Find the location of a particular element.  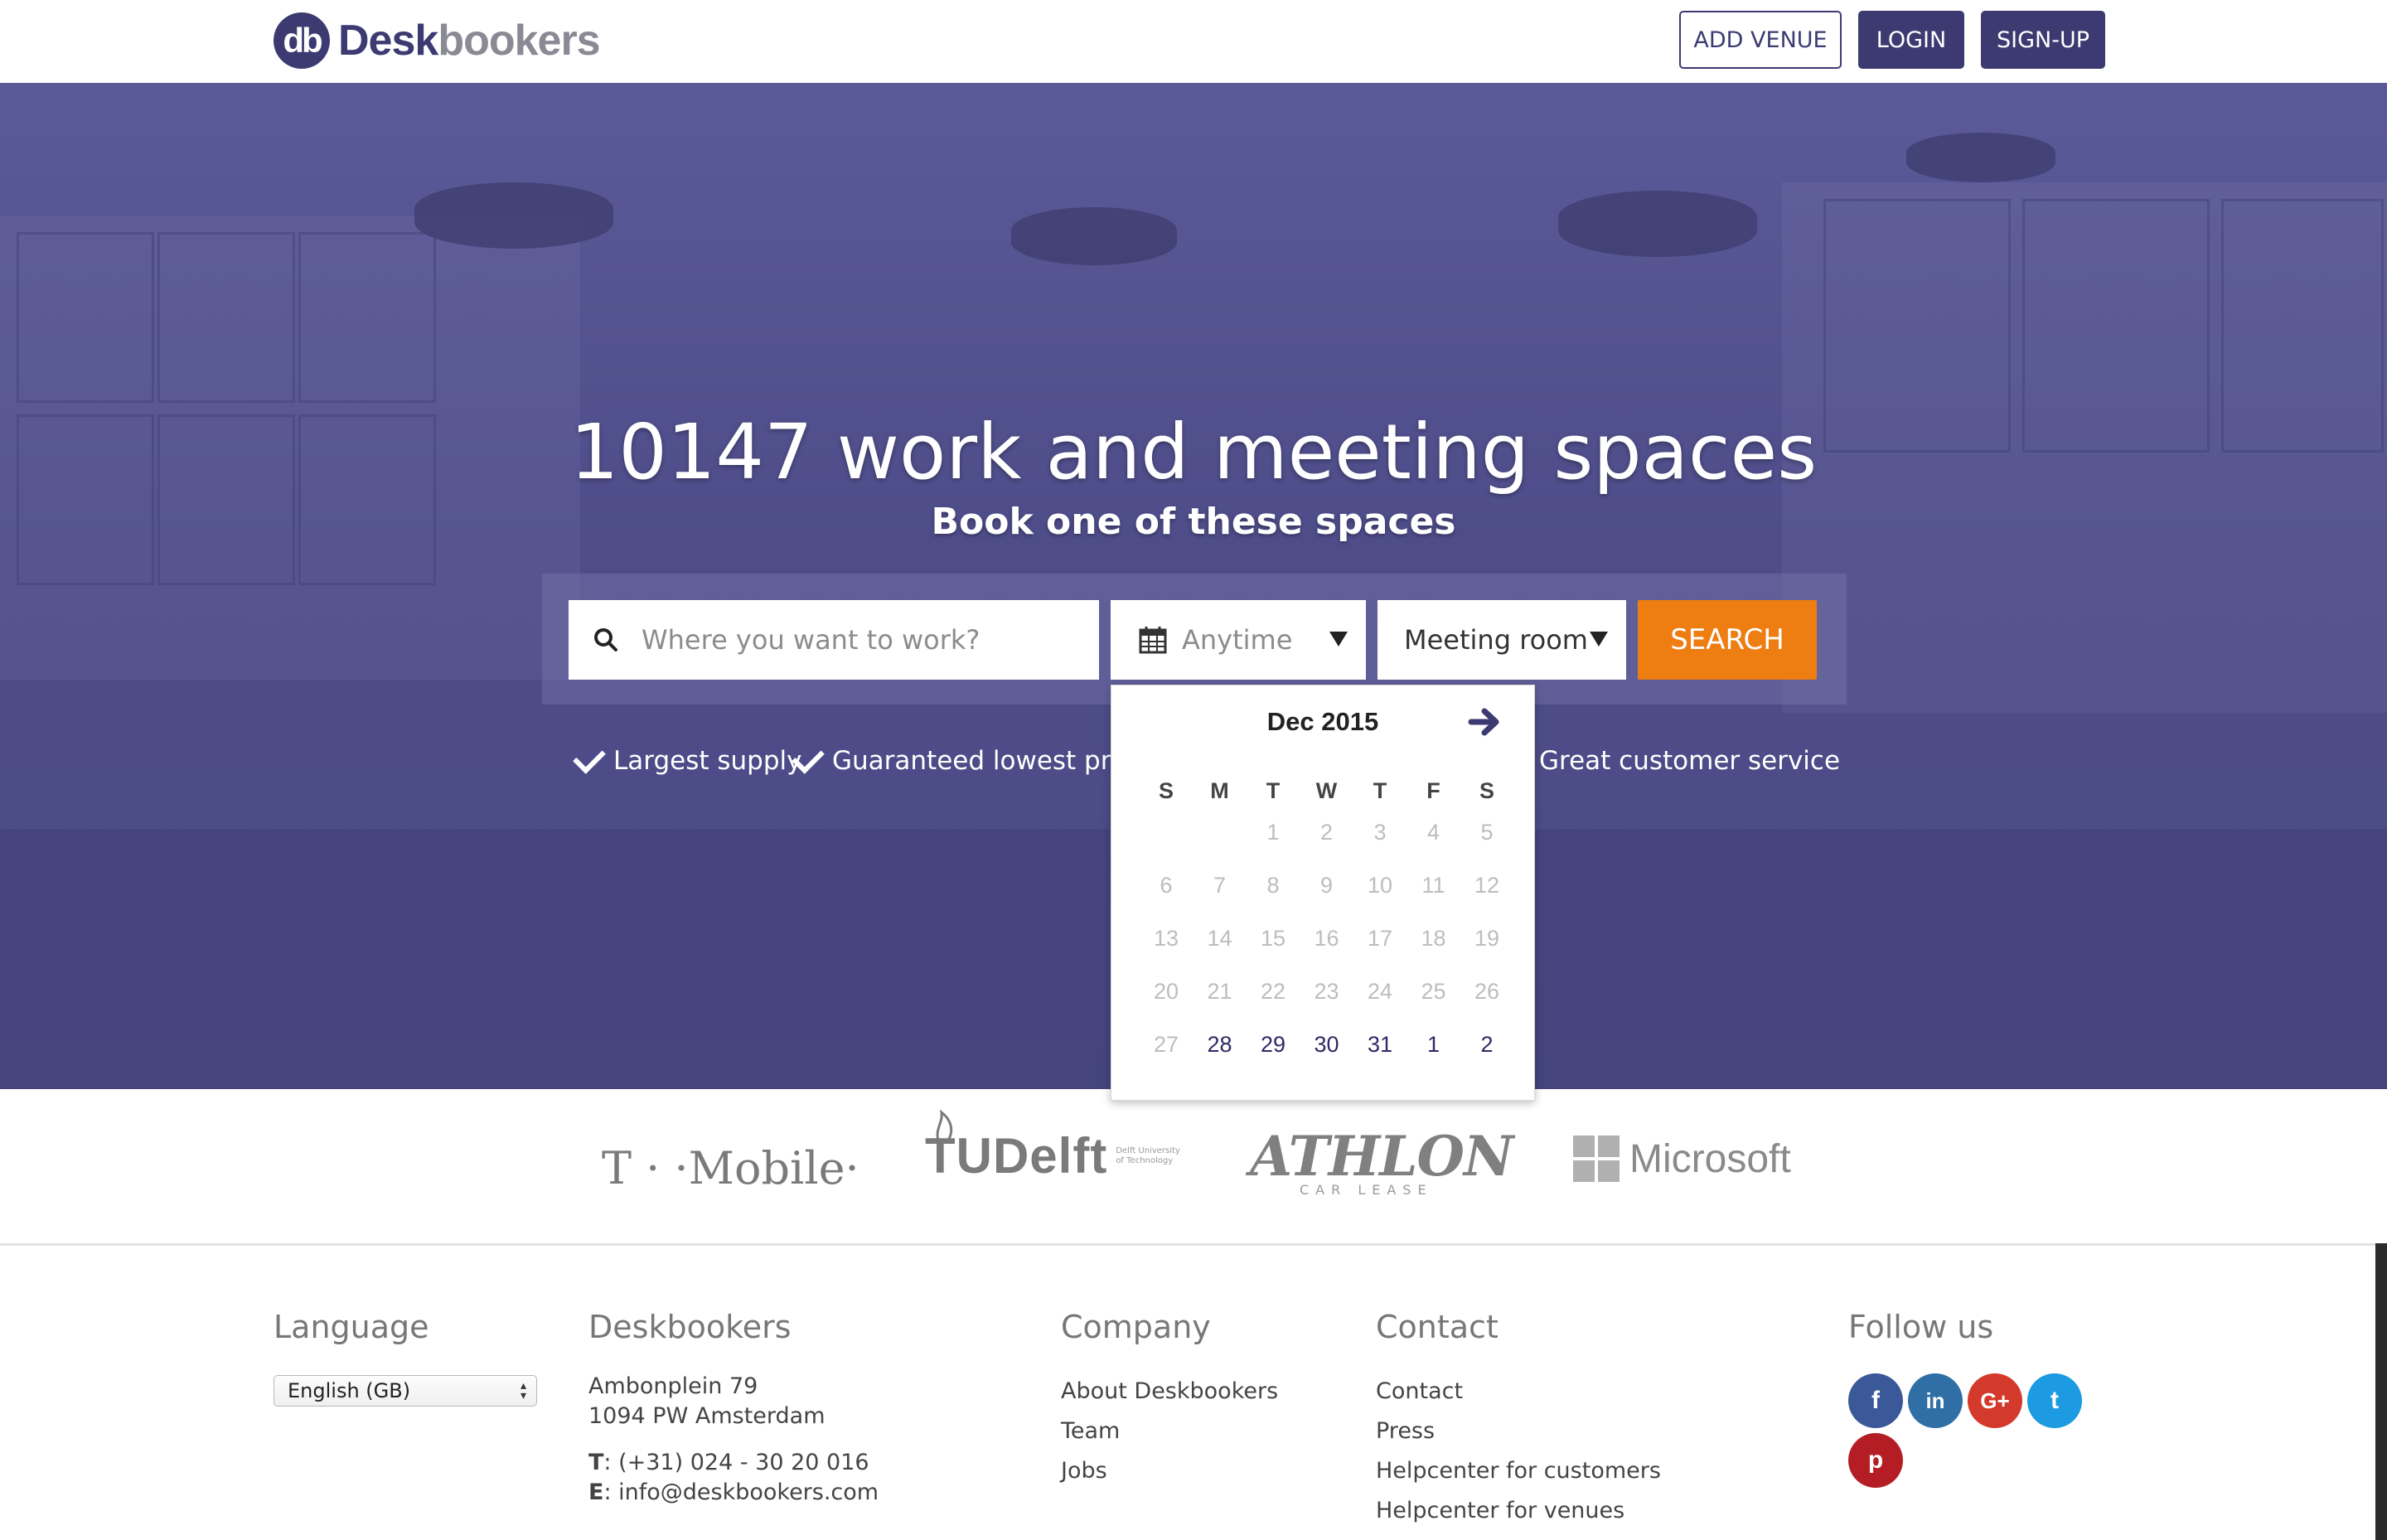

language-select-value: English (GB) is located at coordinates (349, 1390).